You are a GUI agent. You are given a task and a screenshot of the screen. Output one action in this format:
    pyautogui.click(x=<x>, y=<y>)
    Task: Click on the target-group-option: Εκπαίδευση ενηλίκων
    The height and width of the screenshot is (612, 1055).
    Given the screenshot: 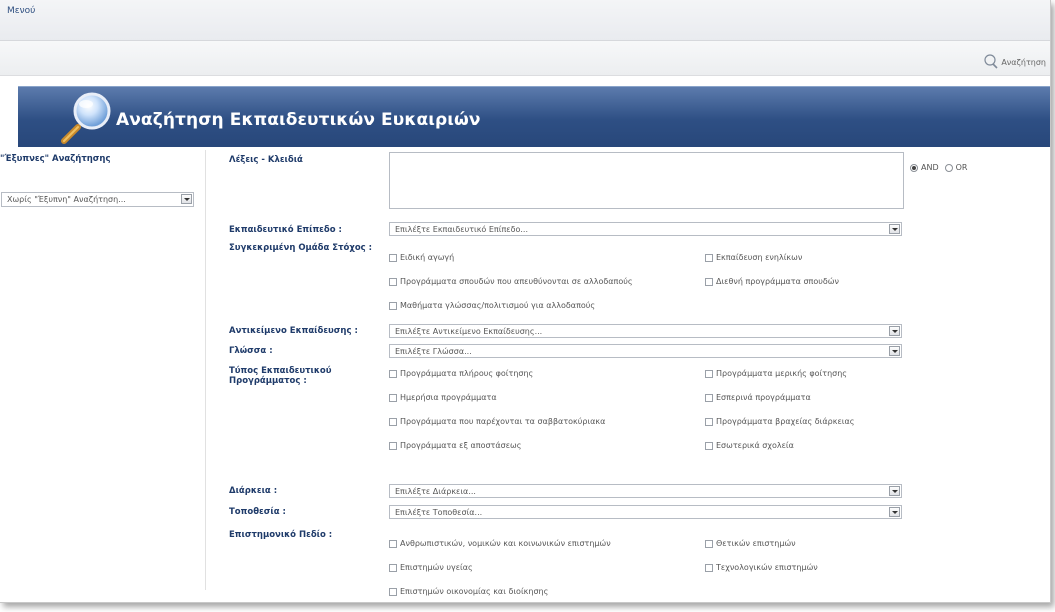 What is the action you would take?
    pyautogui.click(x=753, y=257)
    